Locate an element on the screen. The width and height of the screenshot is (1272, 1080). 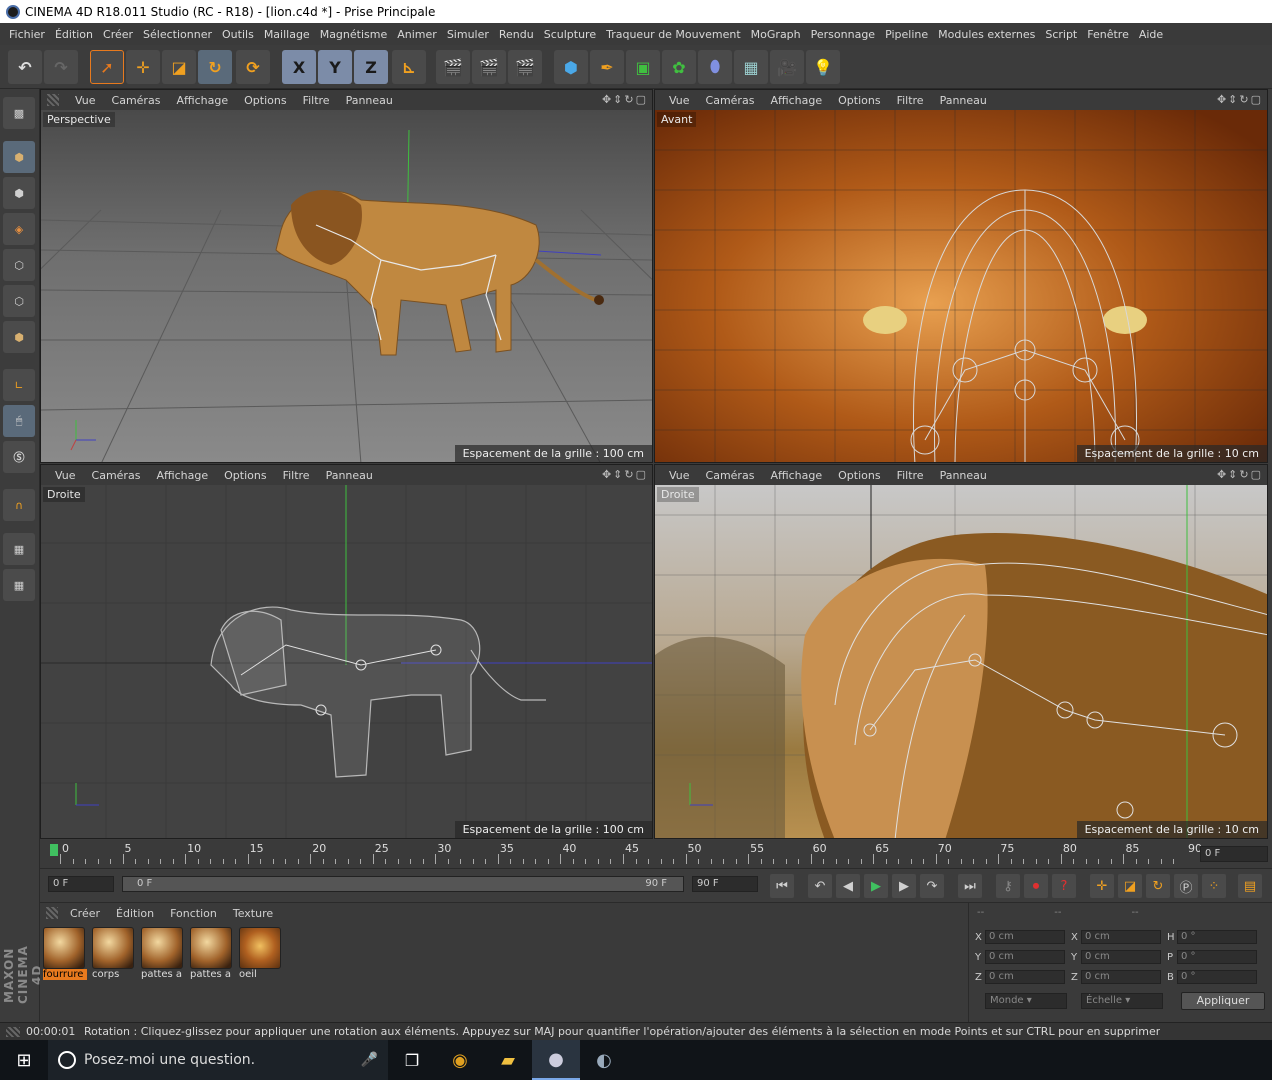
current-frame-marker is located at coordinates (54, 850).